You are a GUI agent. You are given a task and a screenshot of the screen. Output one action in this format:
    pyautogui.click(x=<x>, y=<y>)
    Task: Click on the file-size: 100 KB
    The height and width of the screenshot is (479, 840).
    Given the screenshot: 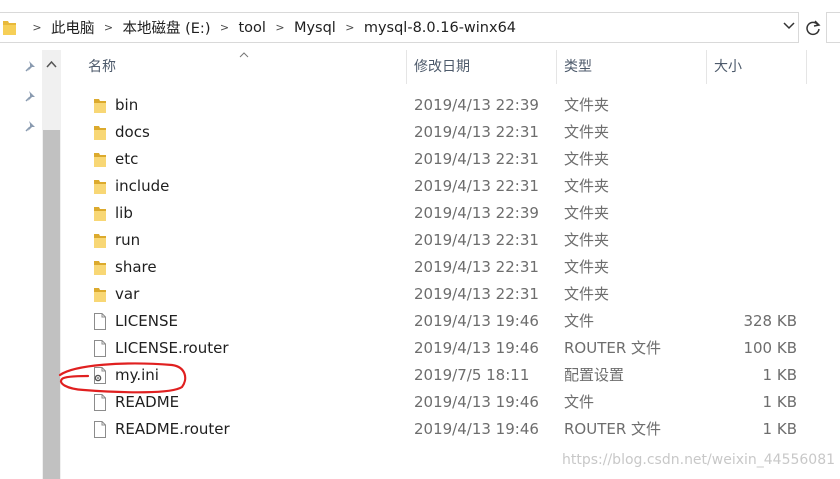 What is the action you would take?
    pyautogui.click(x=770, y=348)
    